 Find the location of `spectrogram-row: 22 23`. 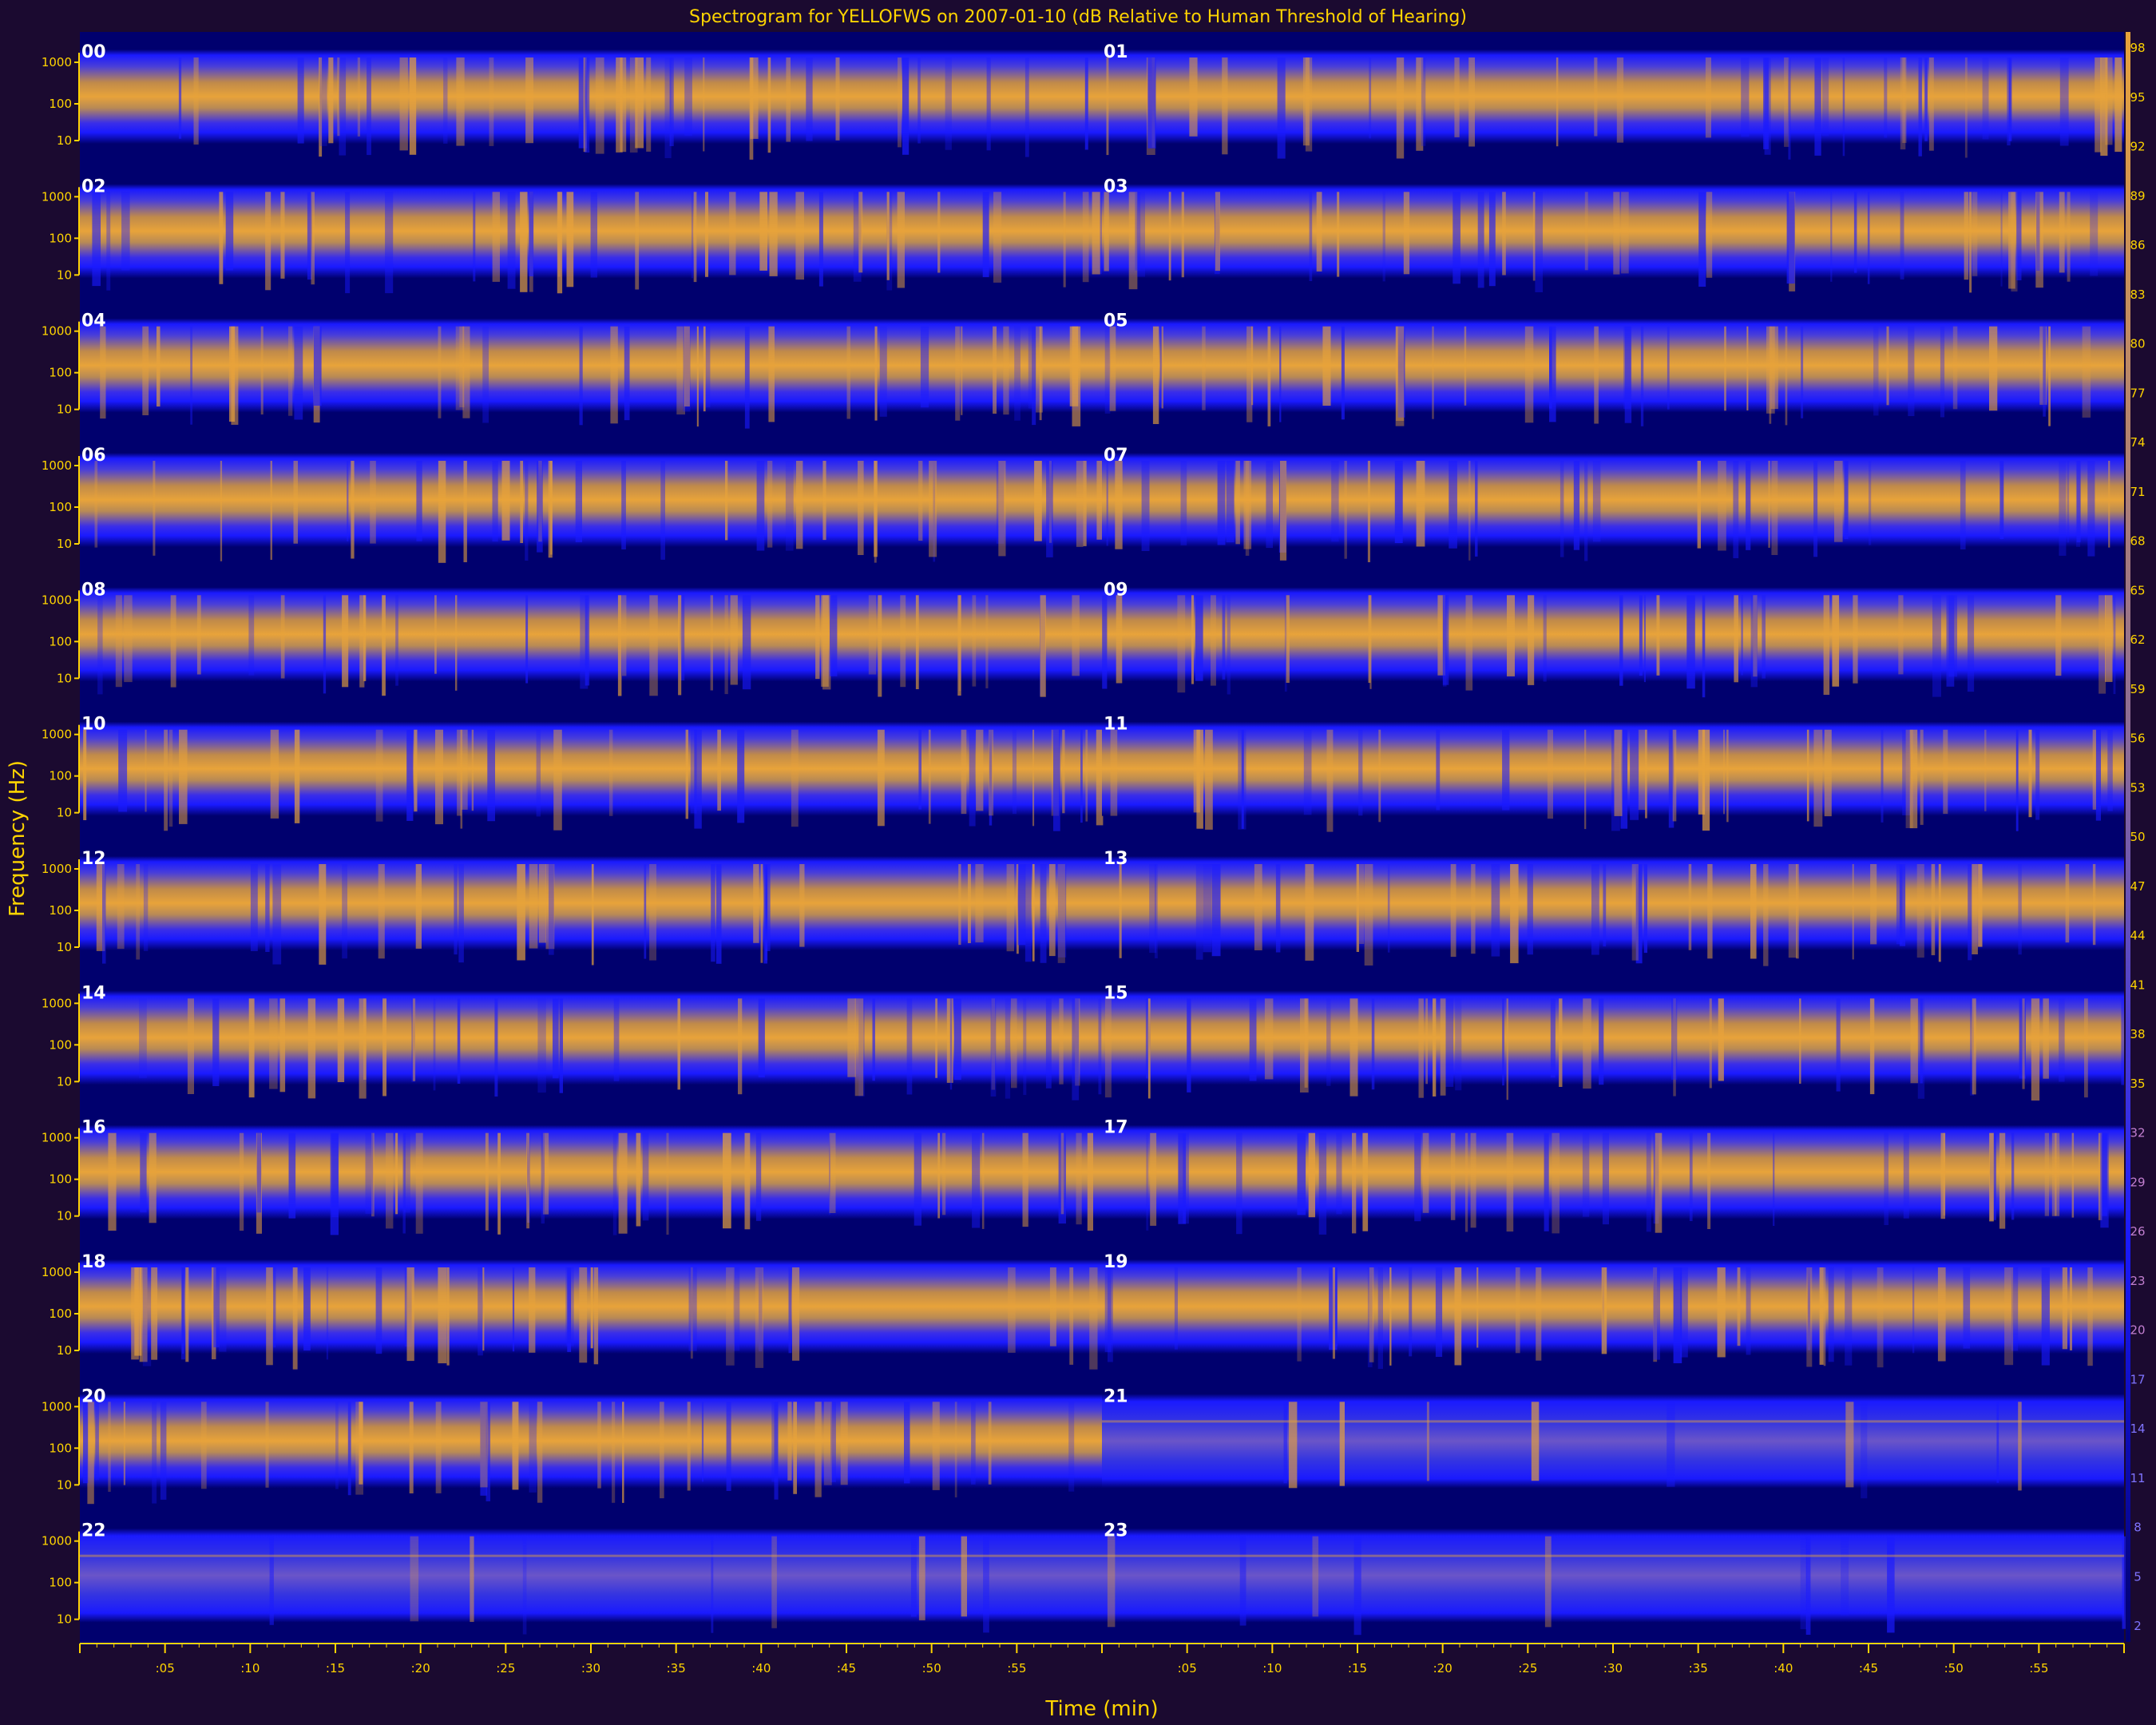

spectrogram-row: 22 23 is located at coordinates (1103, 1579).